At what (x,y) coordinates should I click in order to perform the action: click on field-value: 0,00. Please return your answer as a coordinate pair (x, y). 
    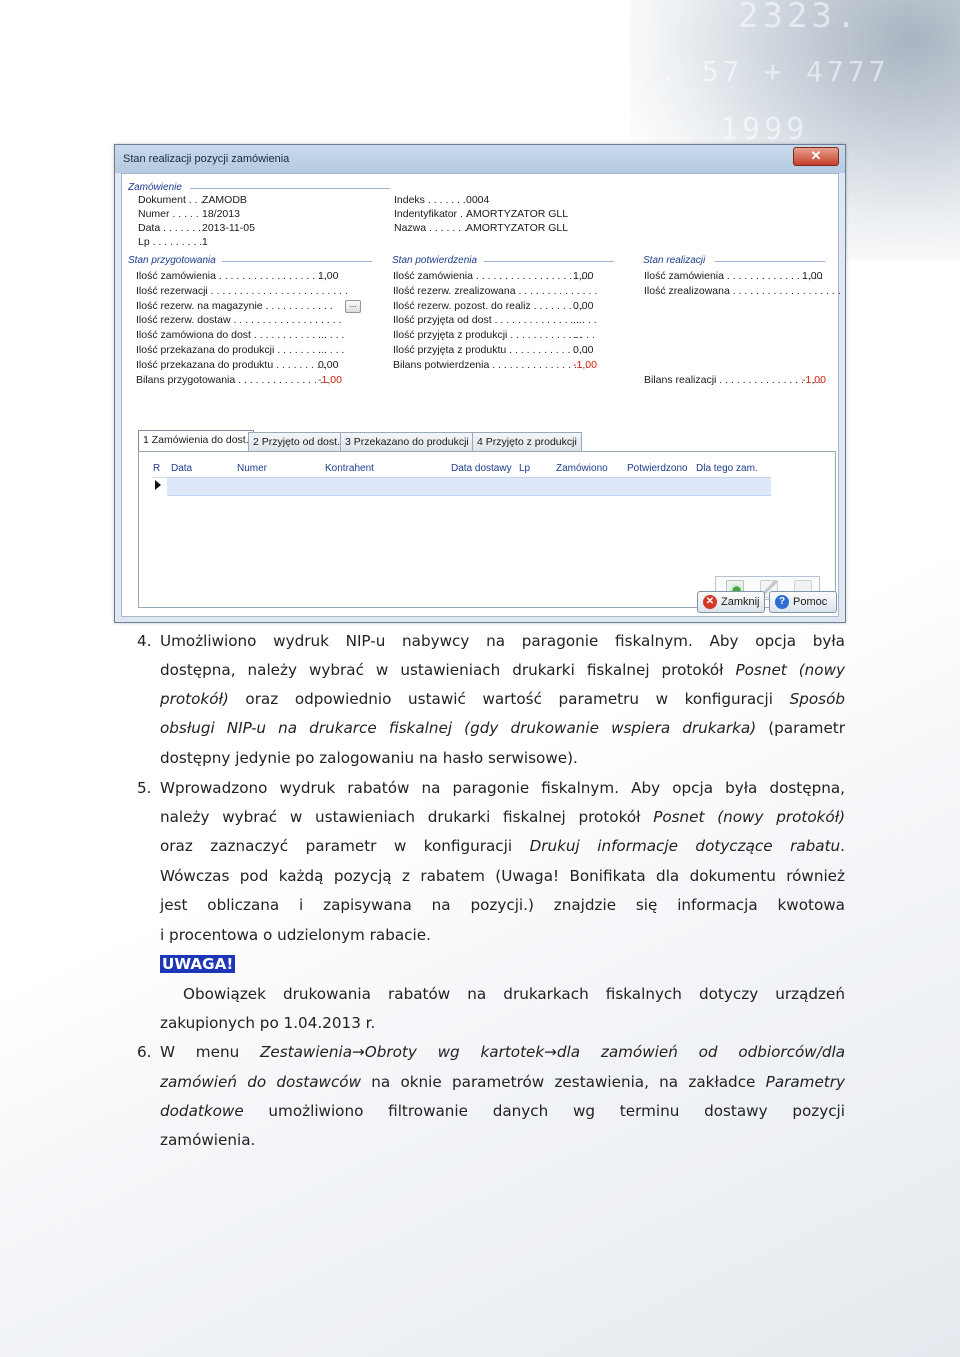
    Looking at the image, I should click on (583, 305).